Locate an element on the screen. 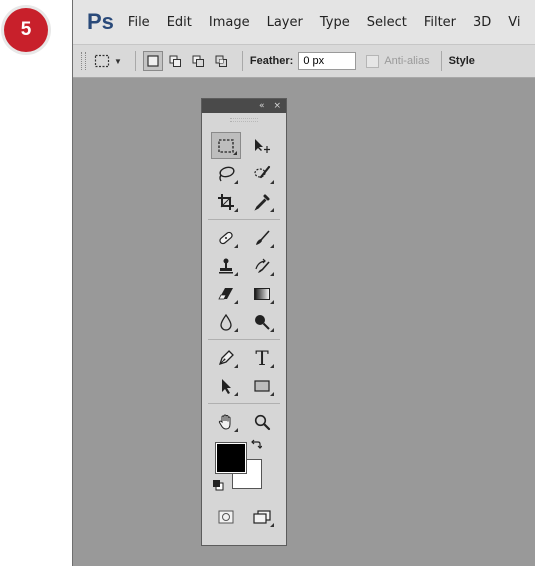  close-icon: × is located at coordinates (277, 106).